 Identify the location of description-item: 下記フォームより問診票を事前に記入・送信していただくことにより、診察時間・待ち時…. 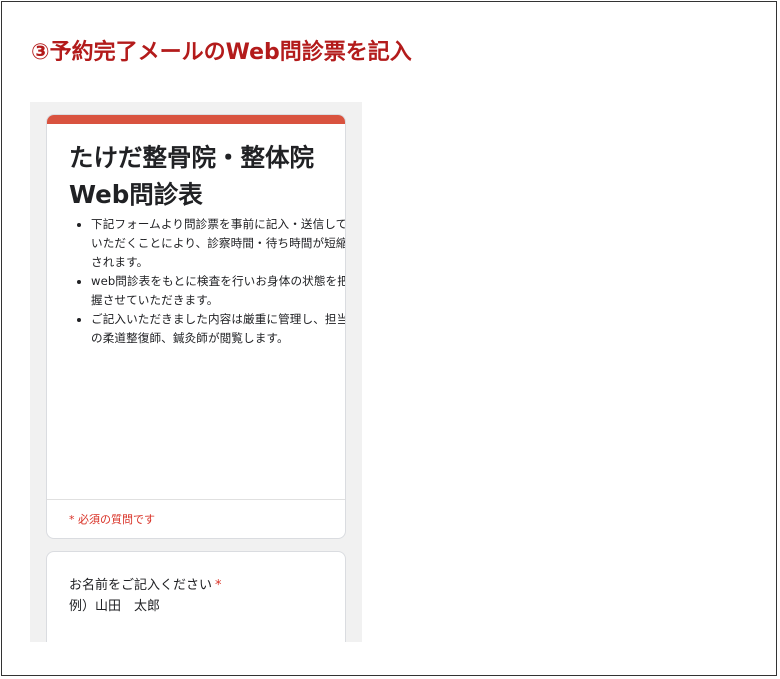
(218, 243).